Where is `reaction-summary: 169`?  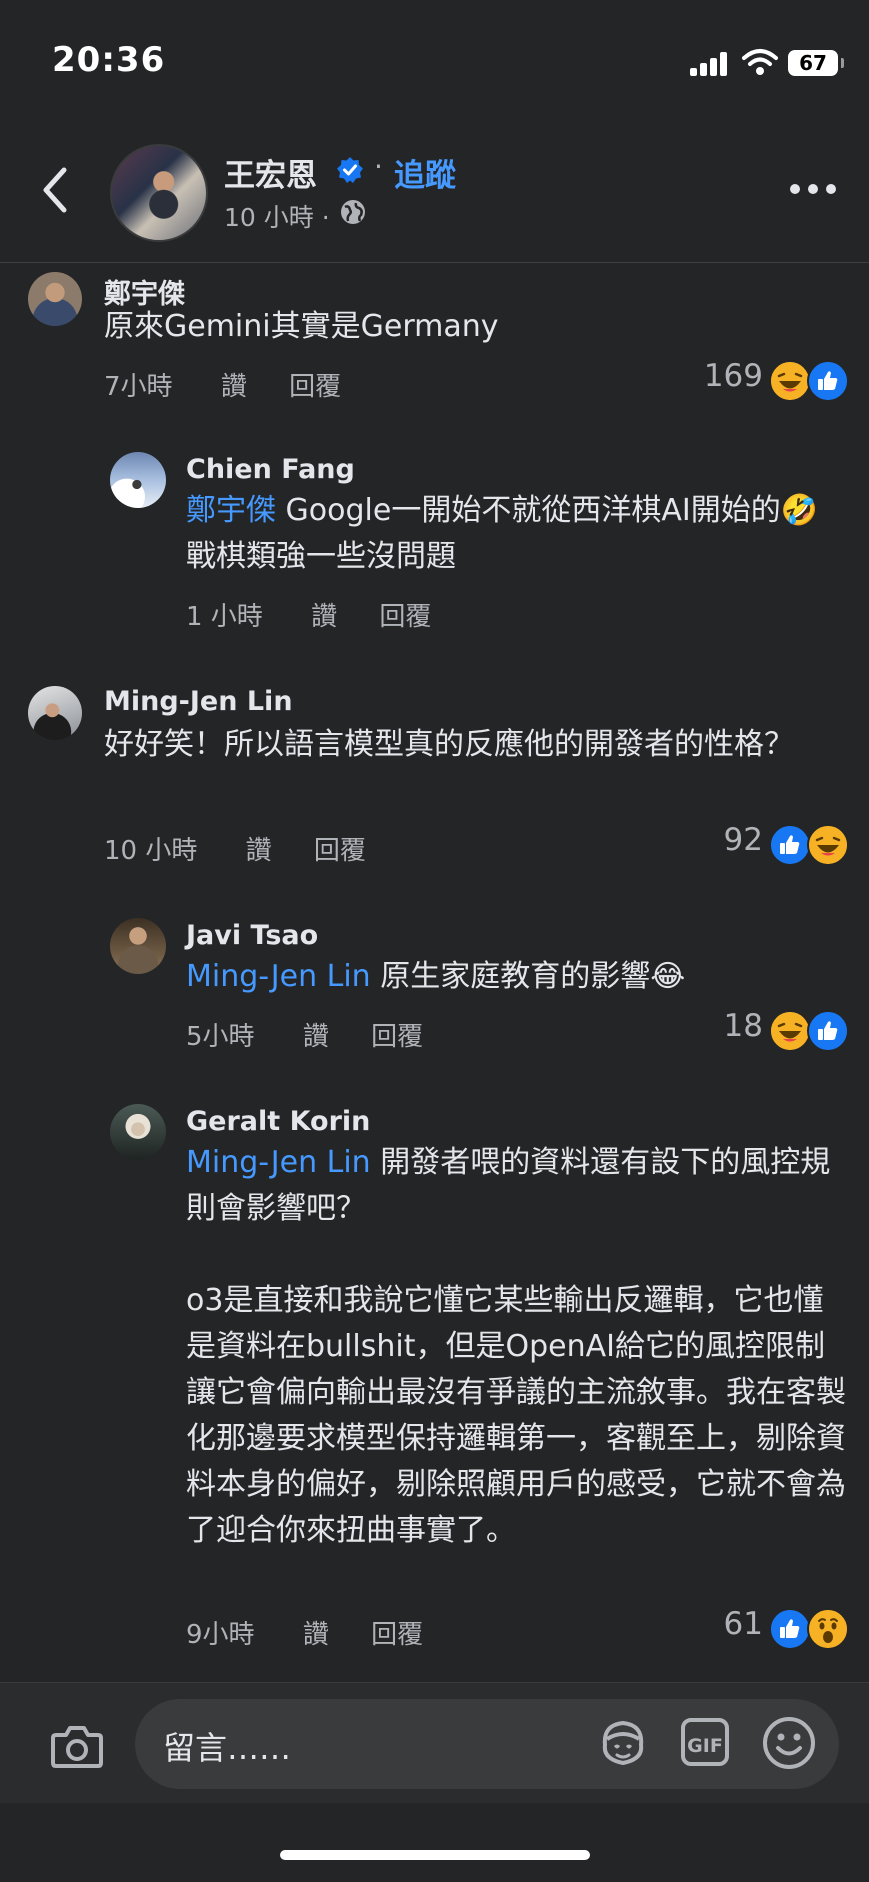
reaction-summary: 169 is located at coordinates (749, 380).